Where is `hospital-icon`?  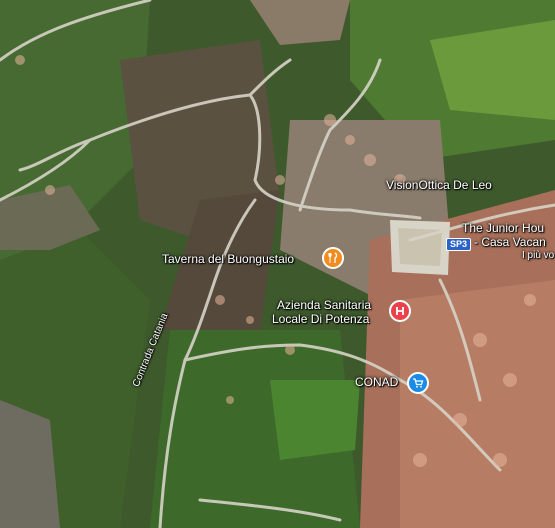
hospital-icon is located at coordinates (400, 311).